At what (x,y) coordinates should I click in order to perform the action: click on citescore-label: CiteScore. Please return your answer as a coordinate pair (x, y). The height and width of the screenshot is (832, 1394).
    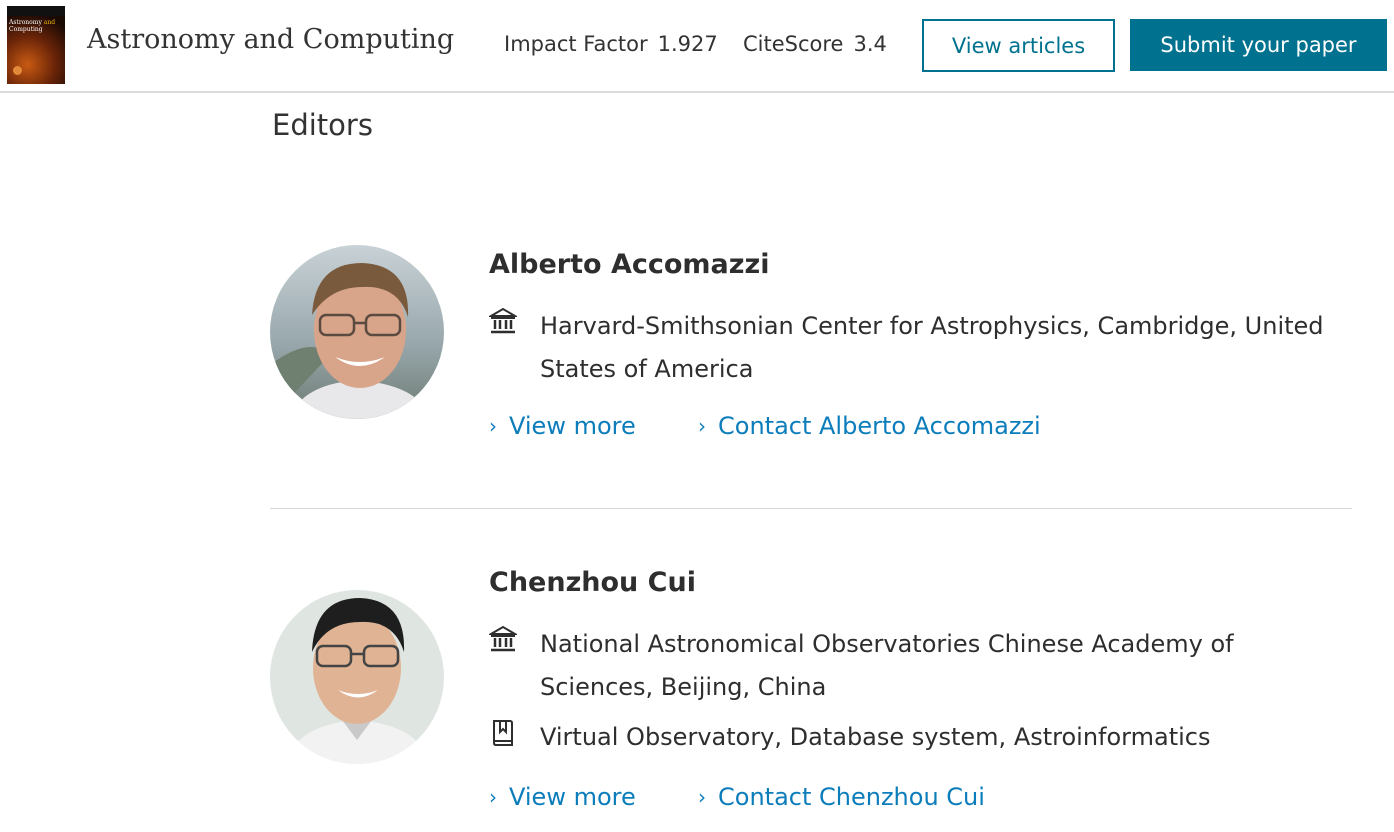
    Looking at the image, I should click on (793, 44).